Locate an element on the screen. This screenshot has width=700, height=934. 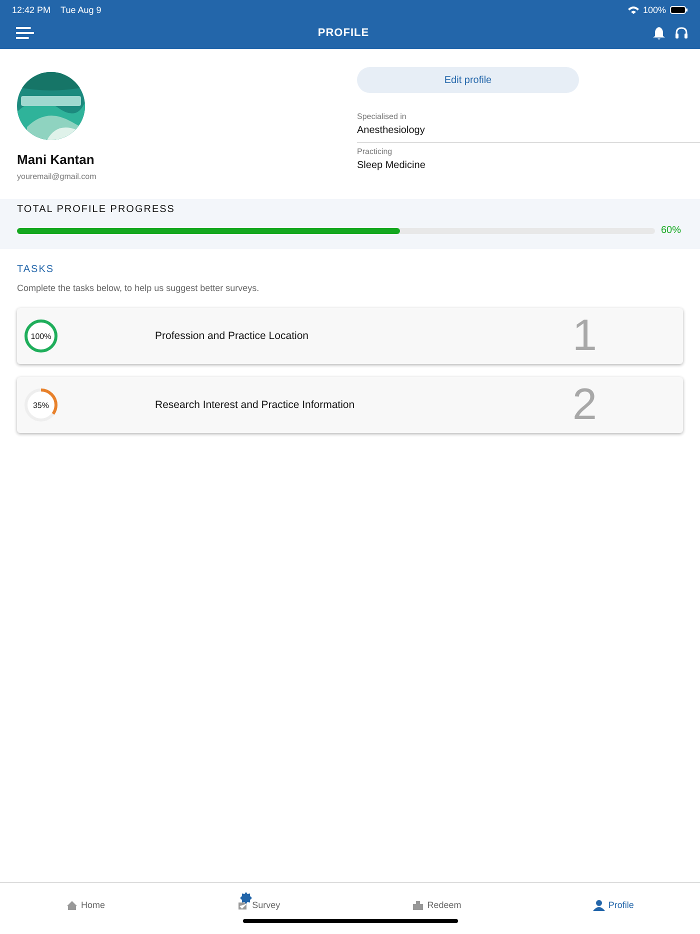
user-name: Mani Kantan is located at coordinates (56, 159).